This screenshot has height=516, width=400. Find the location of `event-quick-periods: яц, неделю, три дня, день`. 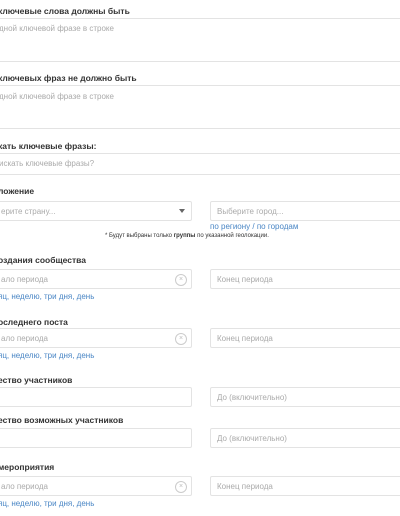

event-quick-periods: яц, неделю, три дня, день is located at coordinates (47, 503).